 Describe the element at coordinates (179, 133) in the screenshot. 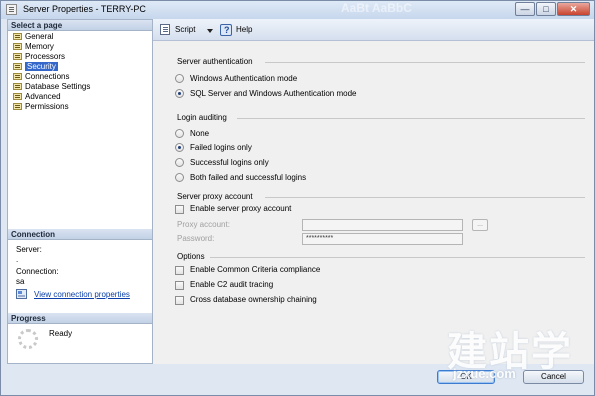

I see `audit-none-radio` at that location.